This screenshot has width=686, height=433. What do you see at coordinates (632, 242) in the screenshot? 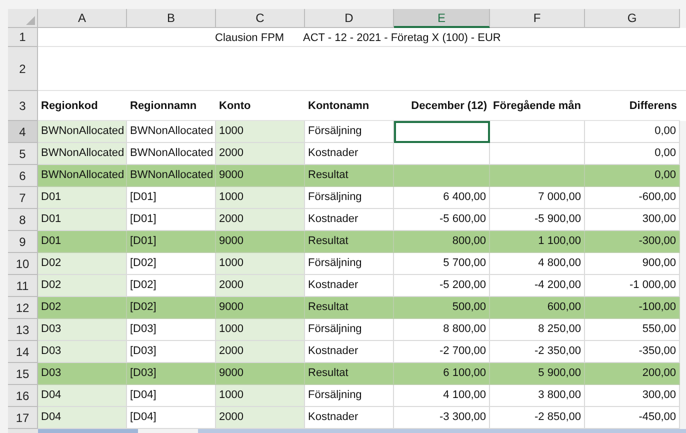
I see `table-cell: -300,00` at bounding box center [632, 242].